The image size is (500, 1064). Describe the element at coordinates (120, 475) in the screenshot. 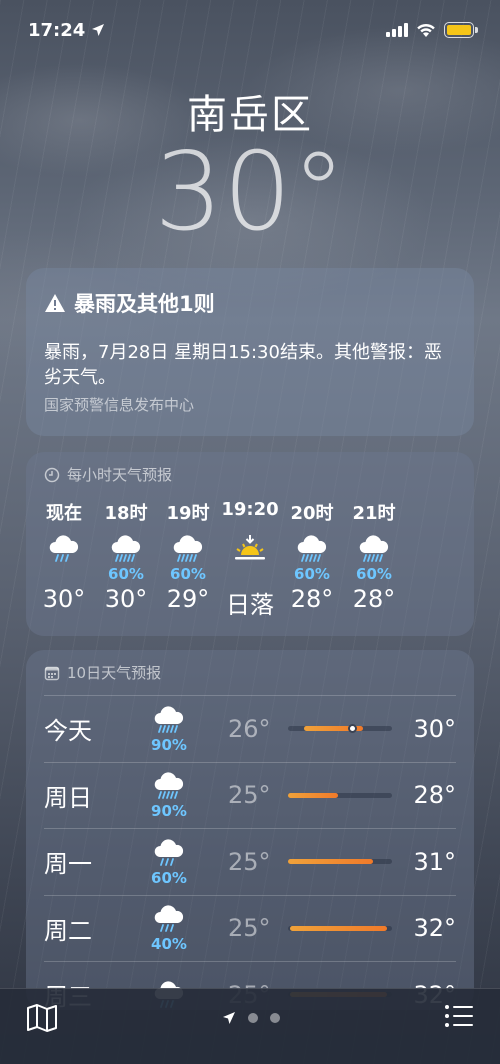

I see `hourly-heading: 每小时天气预报` at that location.